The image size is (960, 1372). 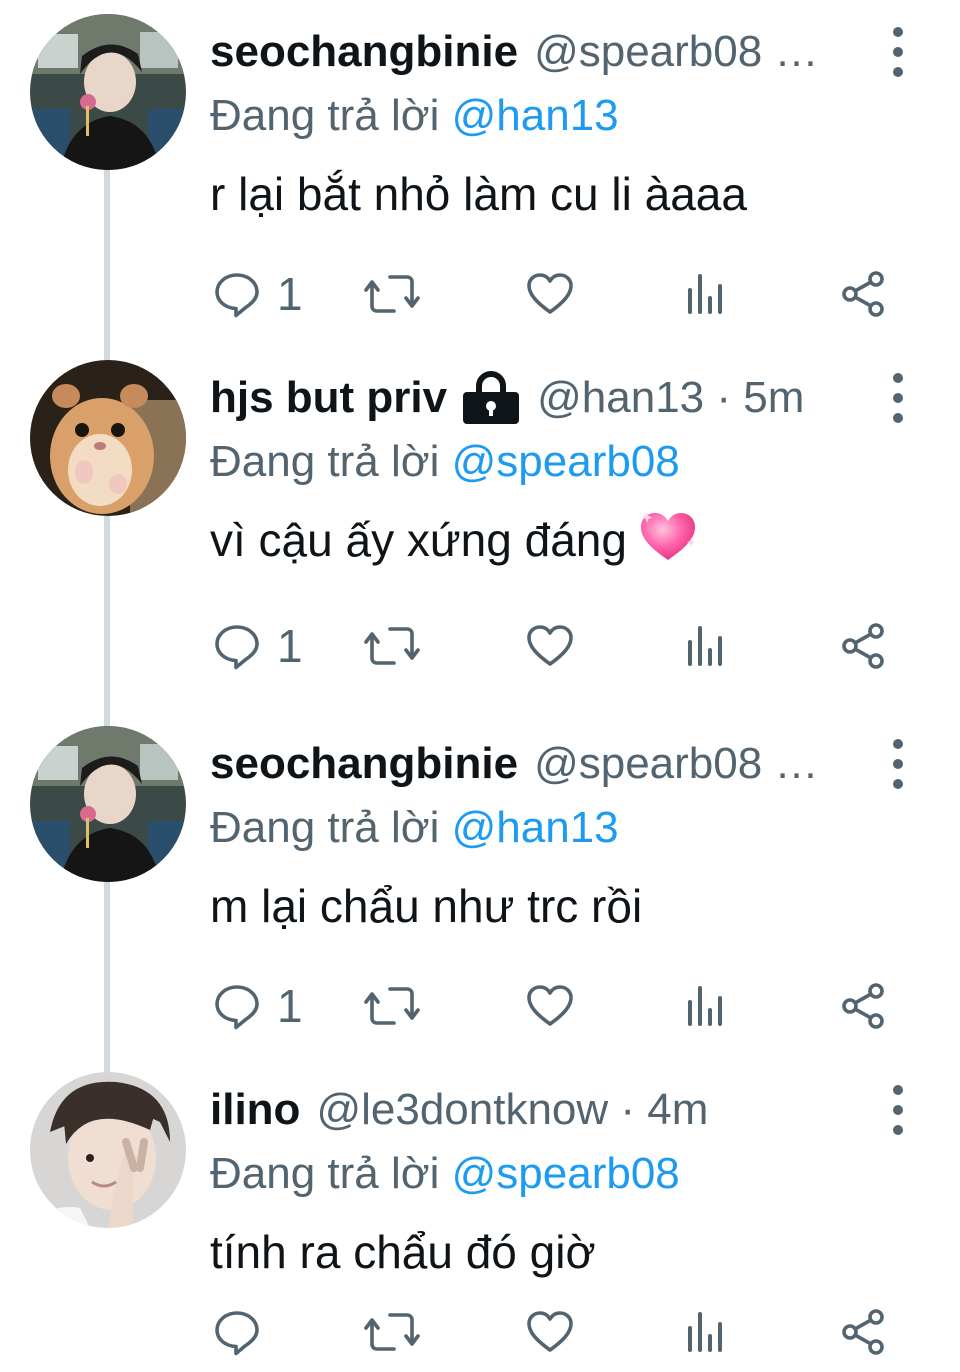 What do you see at coordinates (418, 540) in the screenshot?
I see `tweet-text: vì cậu ấy xứng đáng` at bounding box center [418, 540].